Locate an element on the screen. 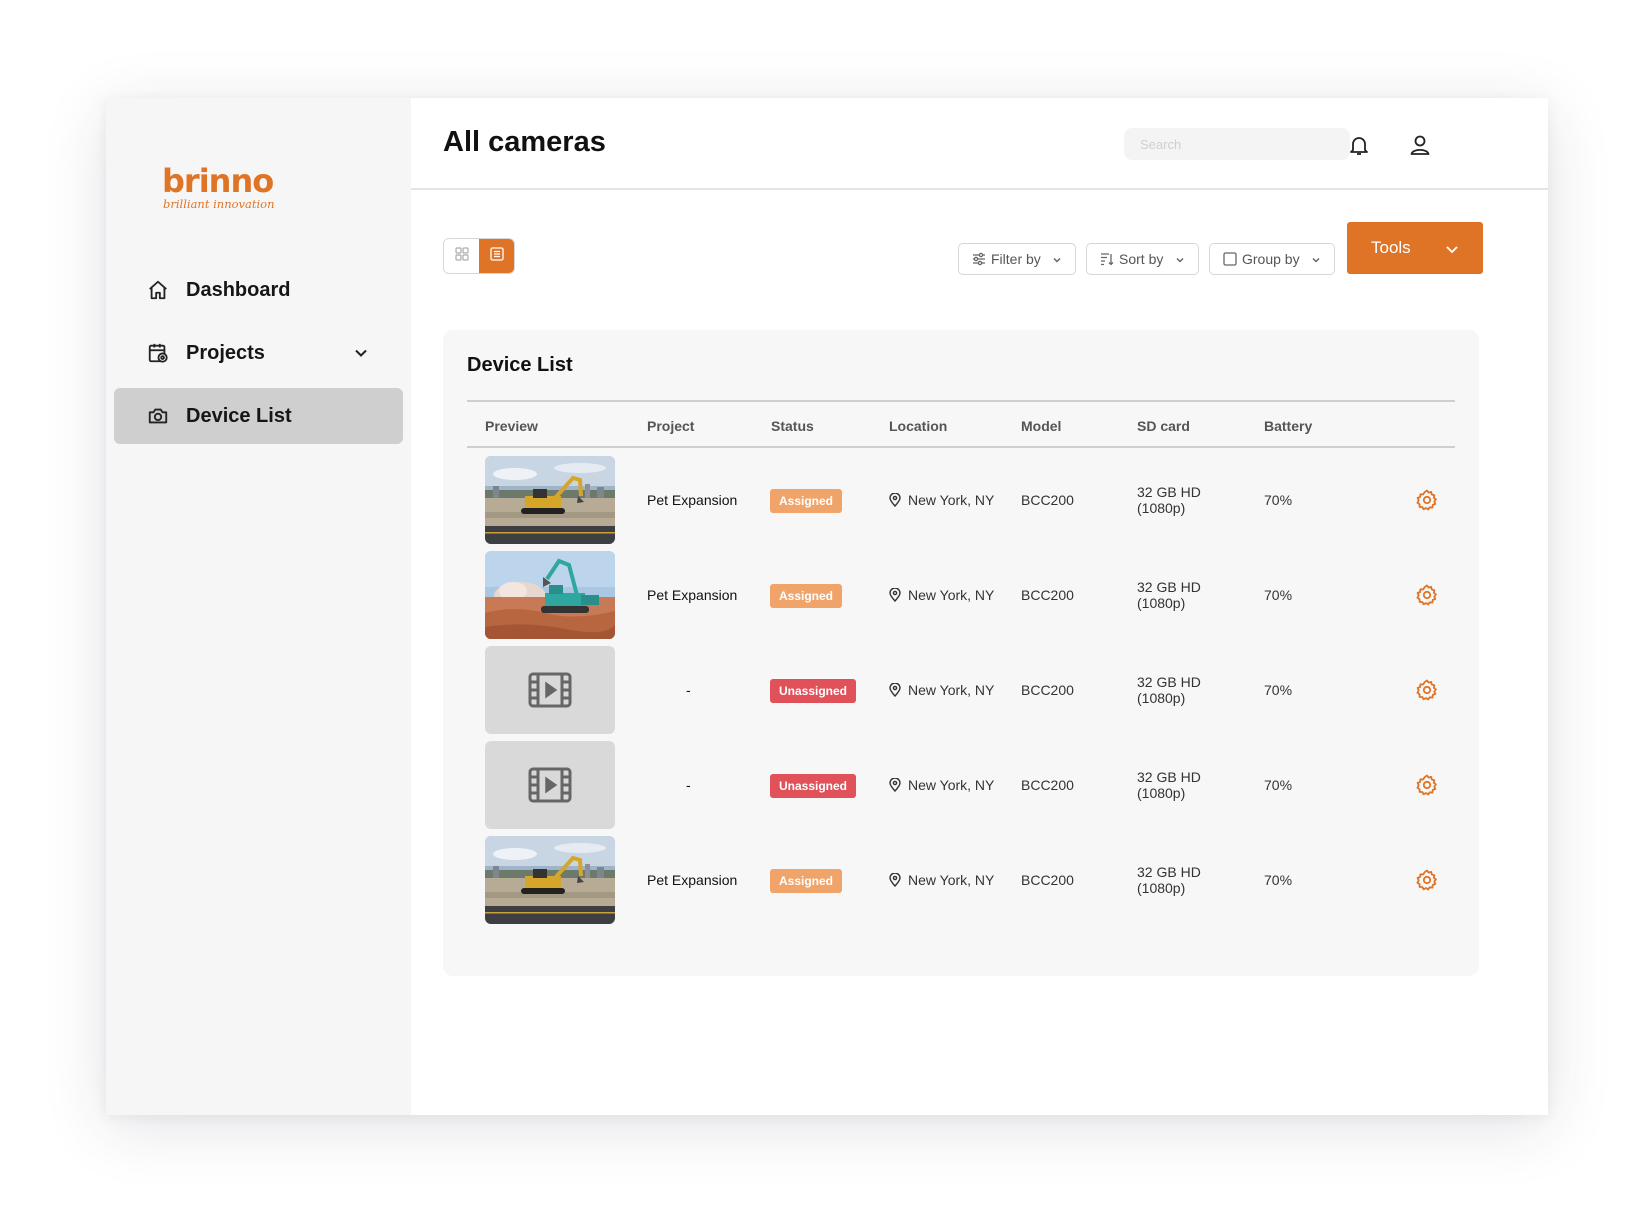 The width and height of the screenshot is (1652, 1227). tools-button: Tools is located at coordinates (1415, 248).